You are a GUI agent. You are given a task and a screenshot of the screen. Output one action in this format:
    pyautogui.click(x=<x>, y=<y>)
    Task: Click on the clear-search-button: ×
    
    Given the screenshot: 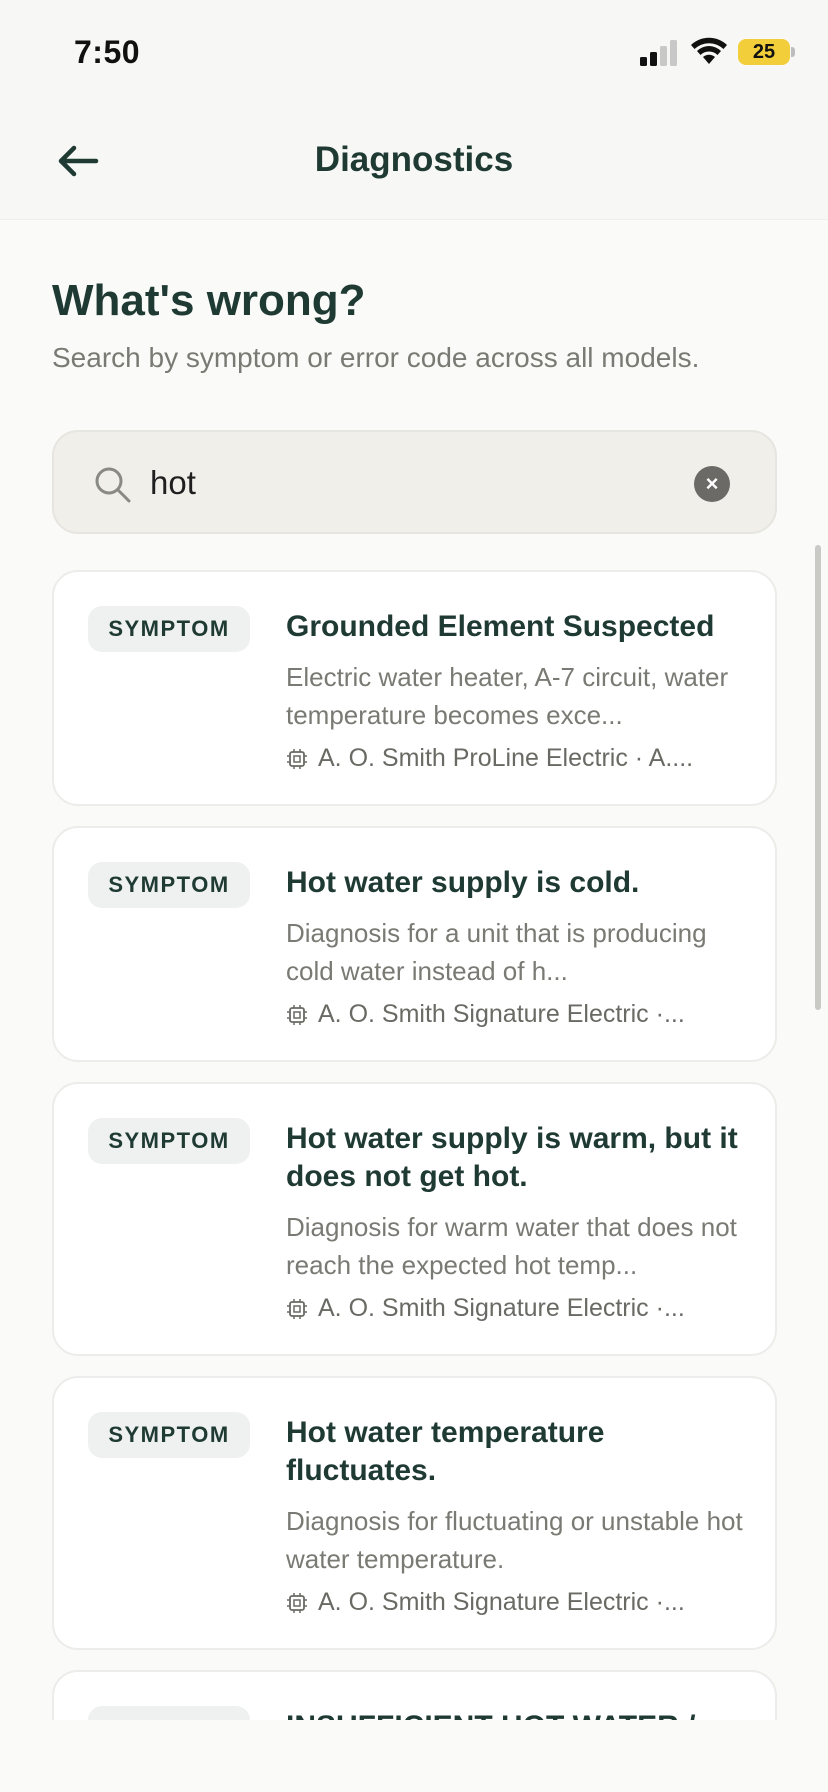 What is the action you would take?
    pyautogui.click(x=712, y=484)
    